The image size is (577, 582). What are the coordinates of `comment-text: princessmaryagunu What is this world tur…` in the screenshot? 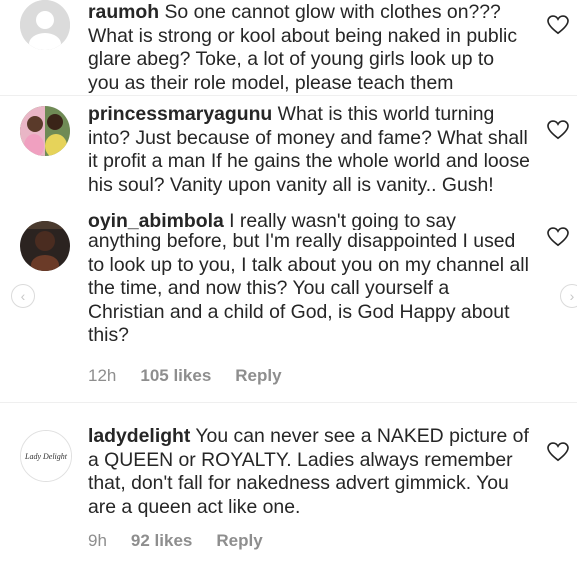 It's located at (309, 150).